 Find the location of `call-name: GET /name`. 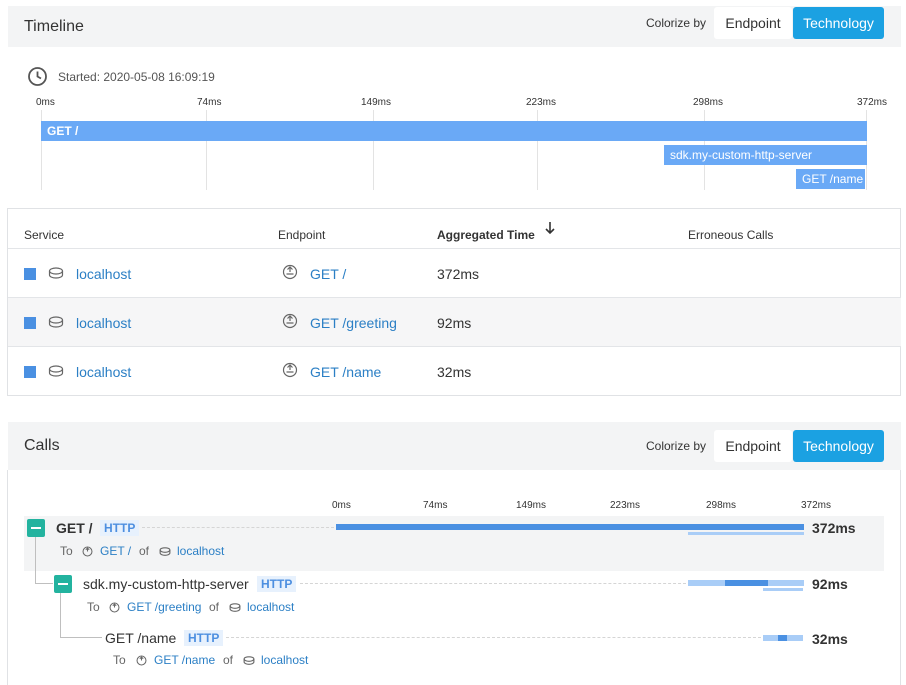

call-name: GET /name is located at coordinates (141, 638).